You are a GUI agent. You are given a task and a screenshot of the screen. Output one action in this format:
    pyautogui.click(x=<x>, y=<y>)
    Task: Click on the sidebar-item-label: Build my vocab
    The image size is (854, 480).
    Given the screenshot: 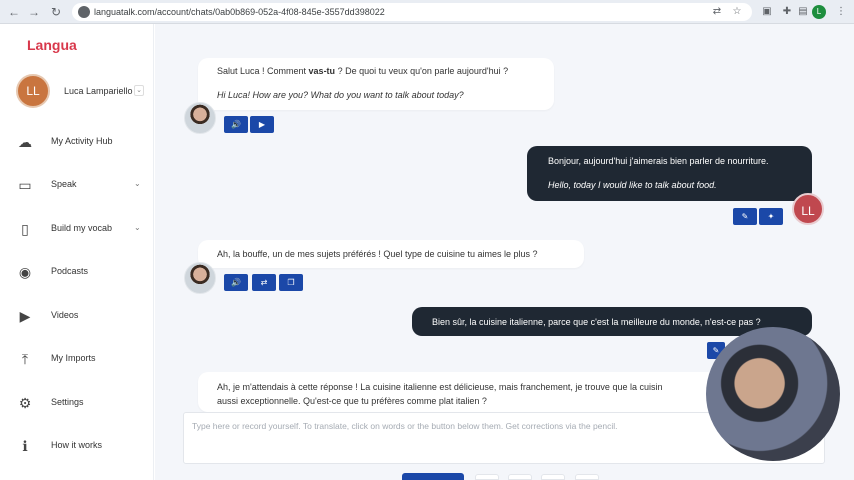 What is the action you would take?
    pyautogui.click(x=82, y=228)
    